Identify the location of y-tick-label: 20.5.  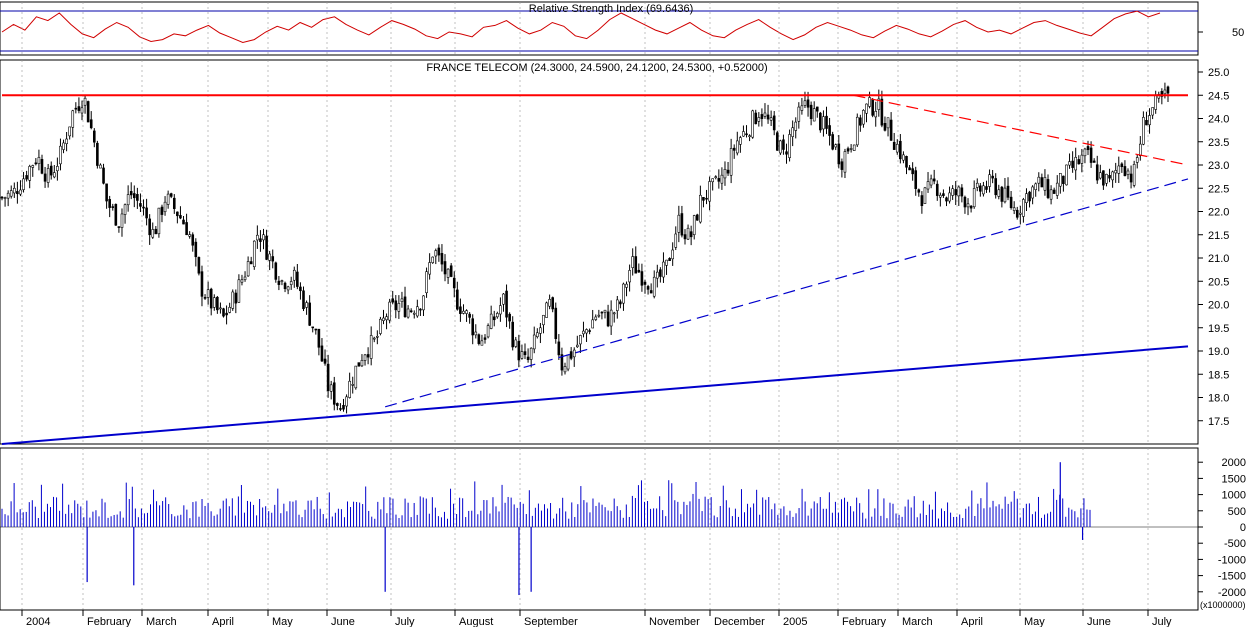
(1218, 282).